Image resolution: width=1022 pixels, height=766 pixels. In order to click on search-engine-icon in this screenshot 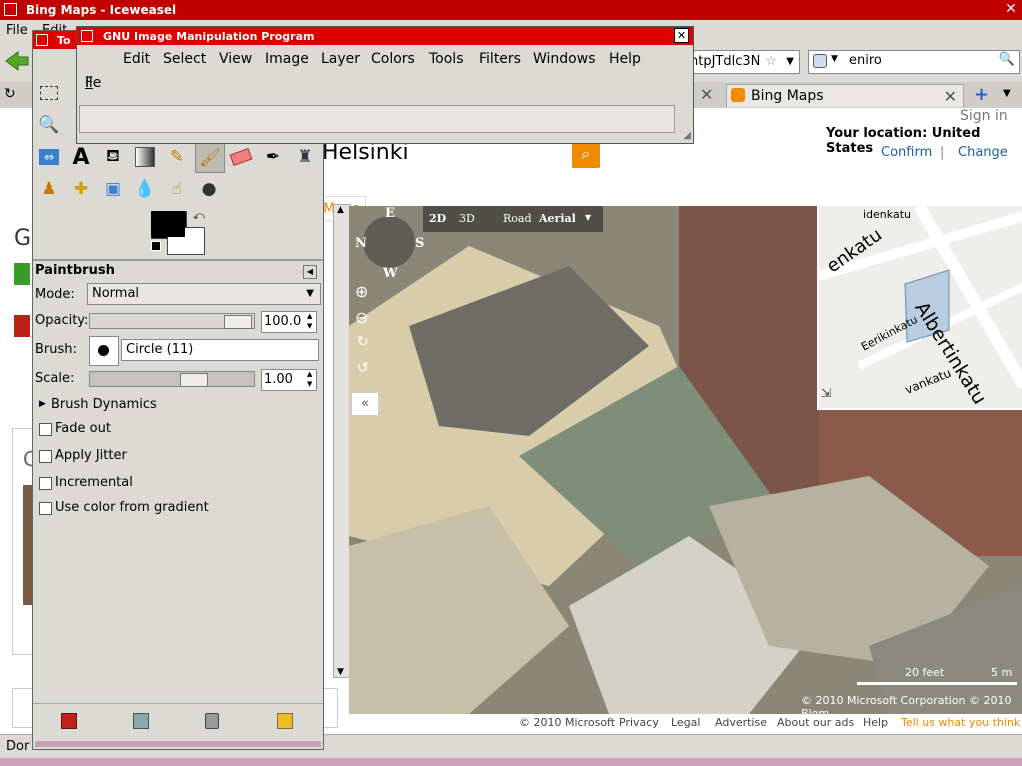, I will do `click(820, 61)`.